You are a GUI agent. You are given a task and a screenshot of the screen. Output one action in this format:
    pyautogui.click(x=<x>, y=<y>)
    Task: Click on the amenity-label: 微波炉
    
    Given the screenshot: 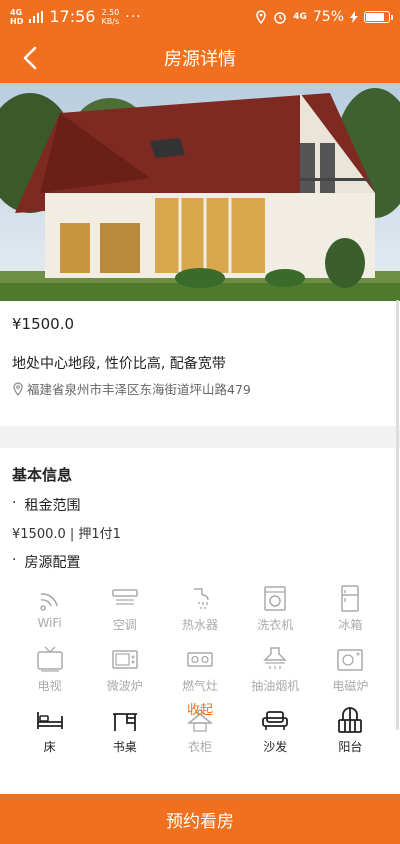 What is the action you would take?
    pyautogui.click(x=124, y=686)
    